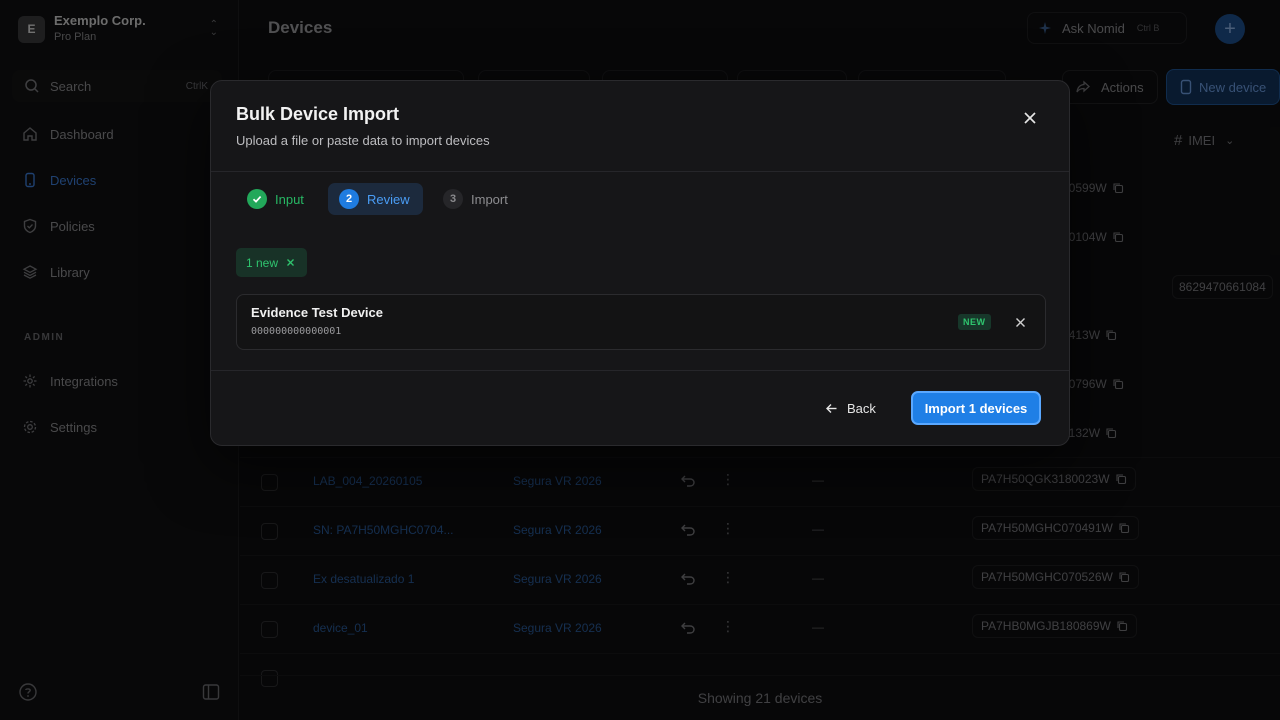  Describe the element at coordinates (257, 199) in the screenshot. I see `check-icon` at that location.